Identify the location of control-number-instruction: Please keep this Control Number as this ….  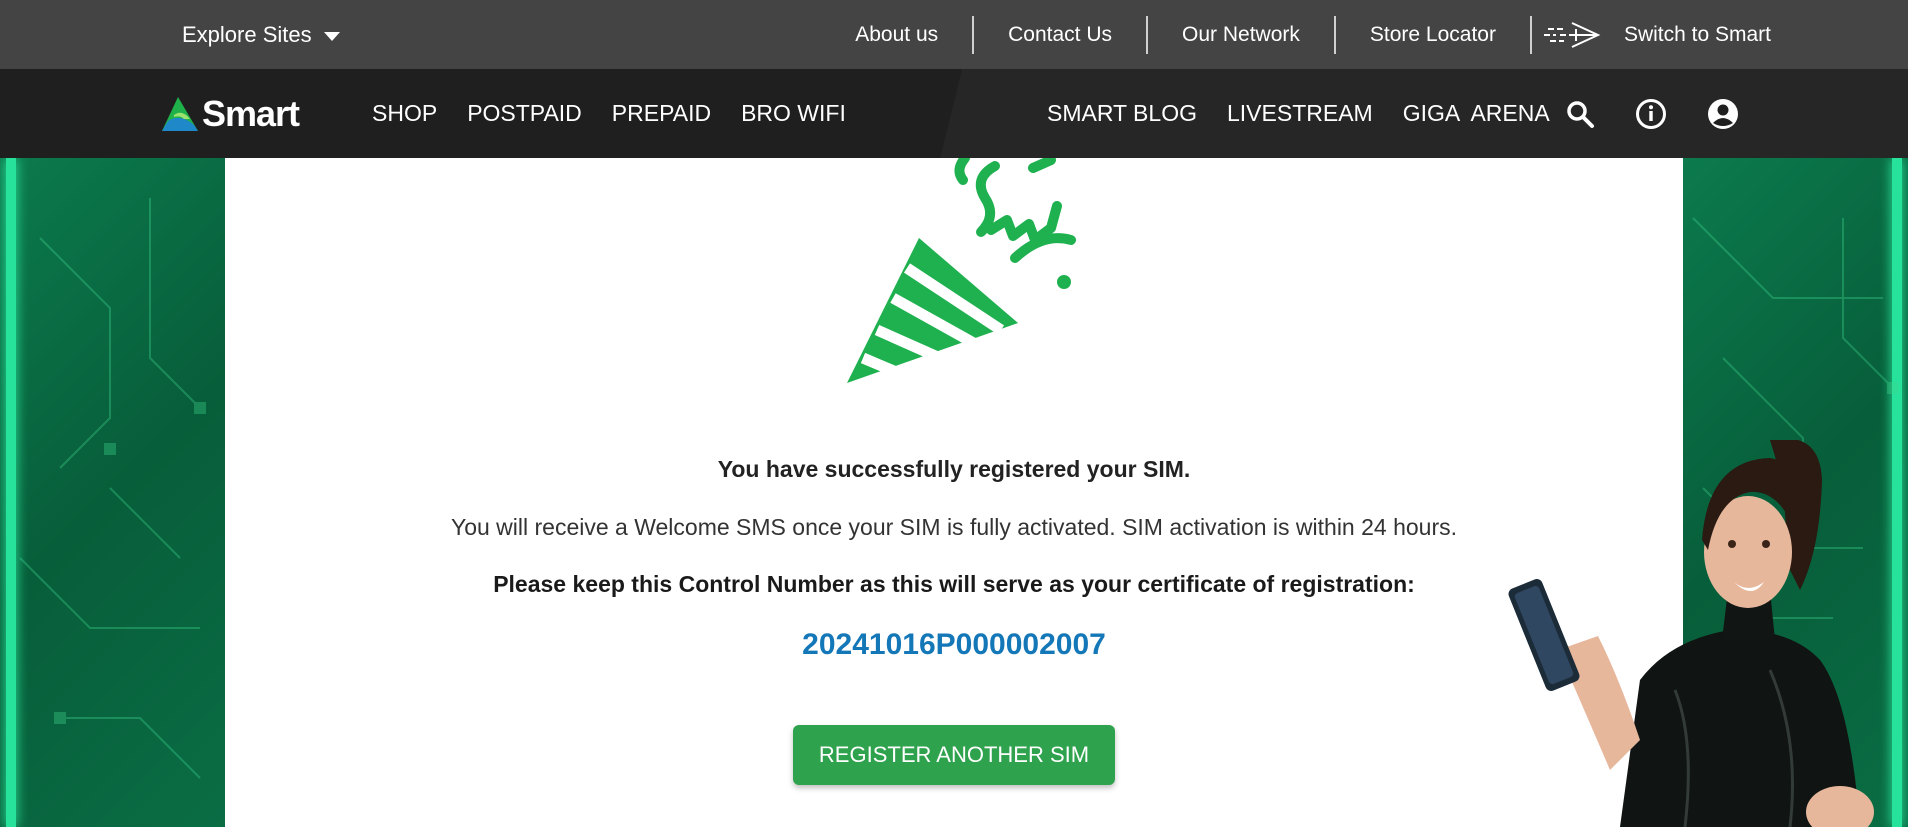
(954, 584).